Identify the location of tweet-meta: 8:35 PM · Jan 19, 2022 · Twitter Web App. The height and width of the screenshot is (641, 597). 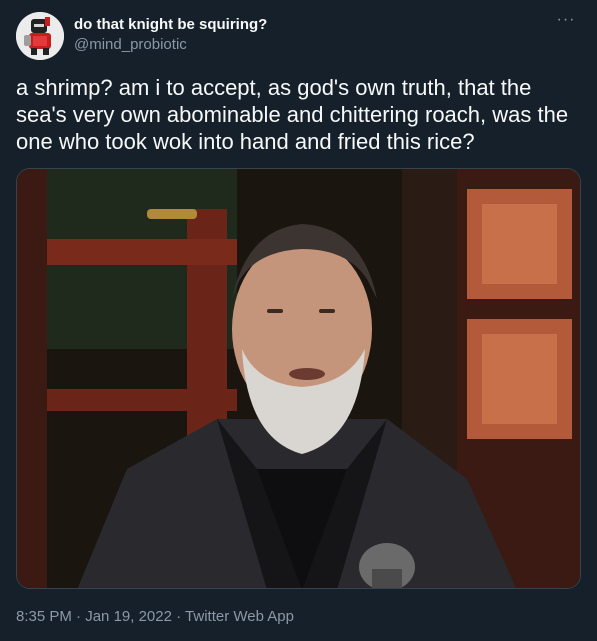
(155, 617).